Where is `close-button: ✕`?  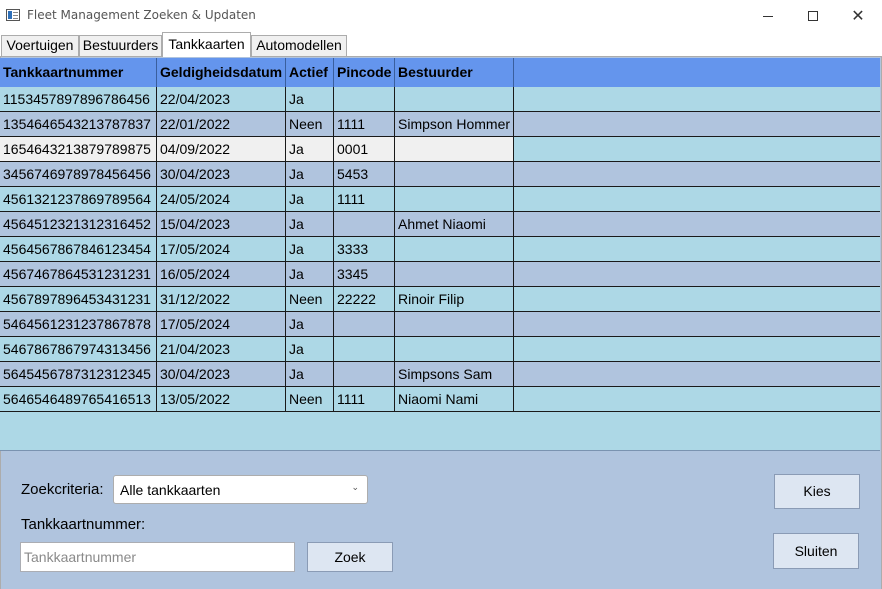
close-button: ✕ is located at coordinates (858, 16).